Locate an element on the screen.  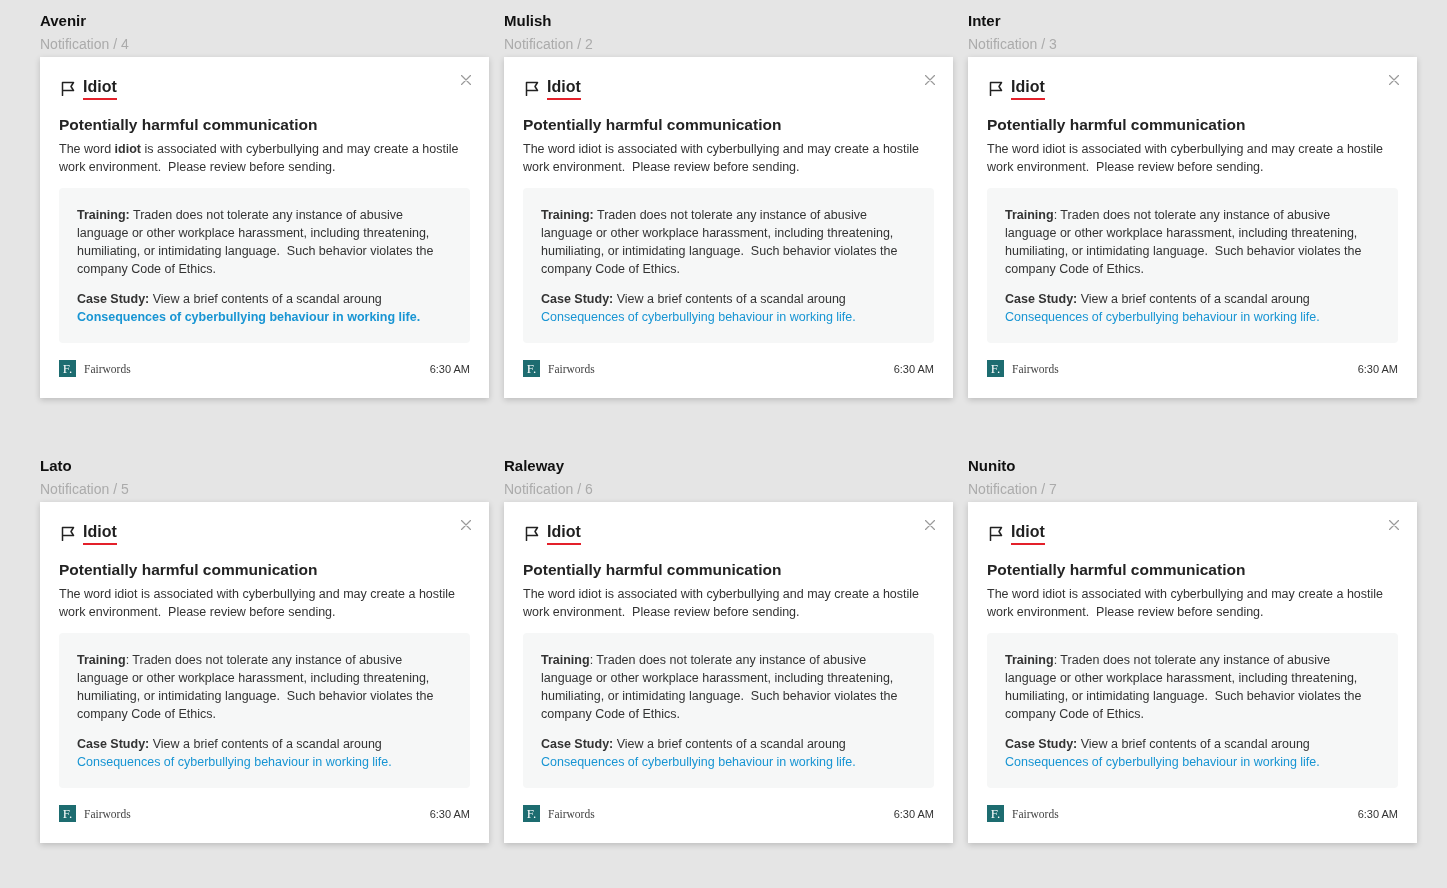
frame-title: Nunito is located at coordinates (992, 466).